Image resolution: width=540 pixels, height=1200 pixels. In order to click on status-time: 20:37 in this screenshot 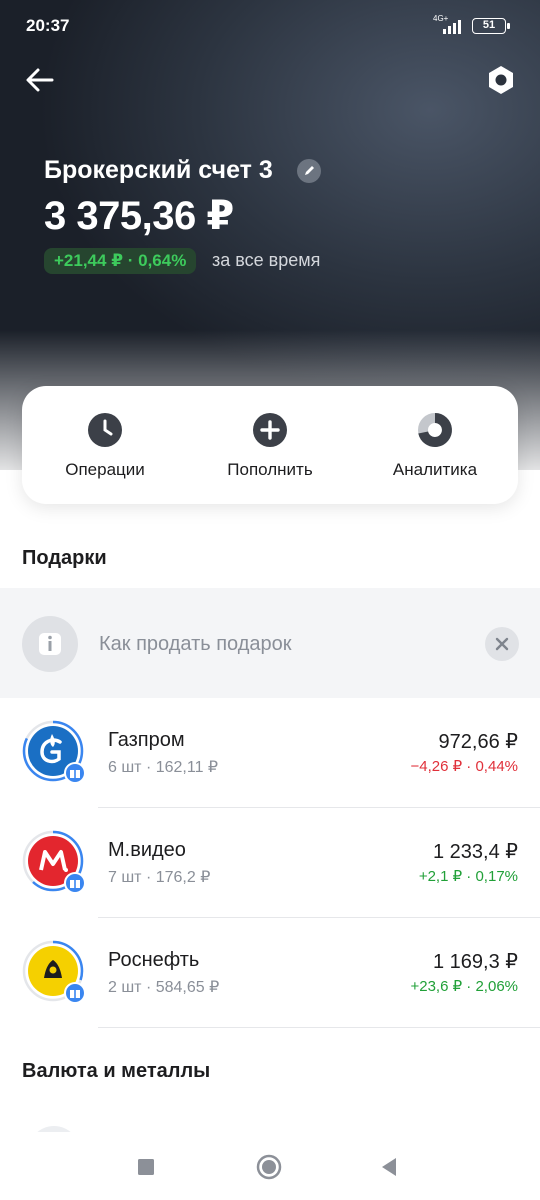, I will do `click(48, 25)`.